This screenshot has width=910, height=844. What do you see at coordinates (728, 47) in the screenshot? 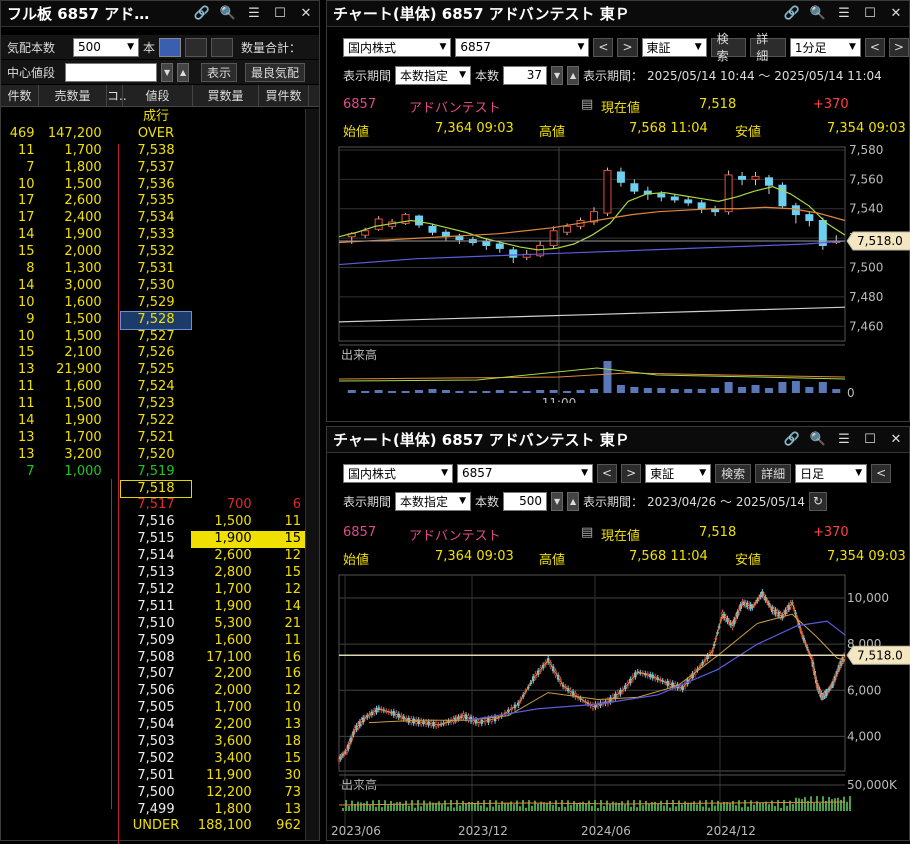
I see `chart1-search-button: 検索` at bounding box center [728, 47].